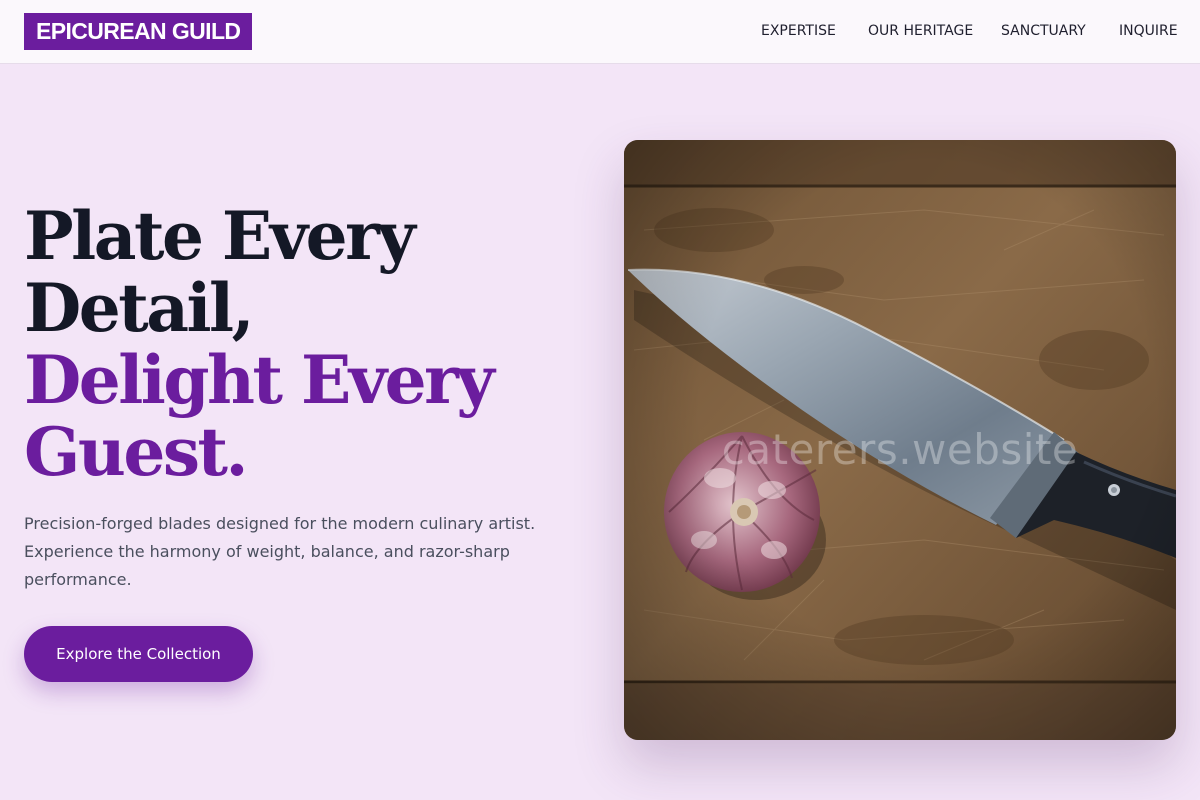 The image size is (1200, 800). Describe the element at coordinates (920, 31) in the screenshot. I see `nav-link-our-heritage: OUR HERITAGE` at that location.